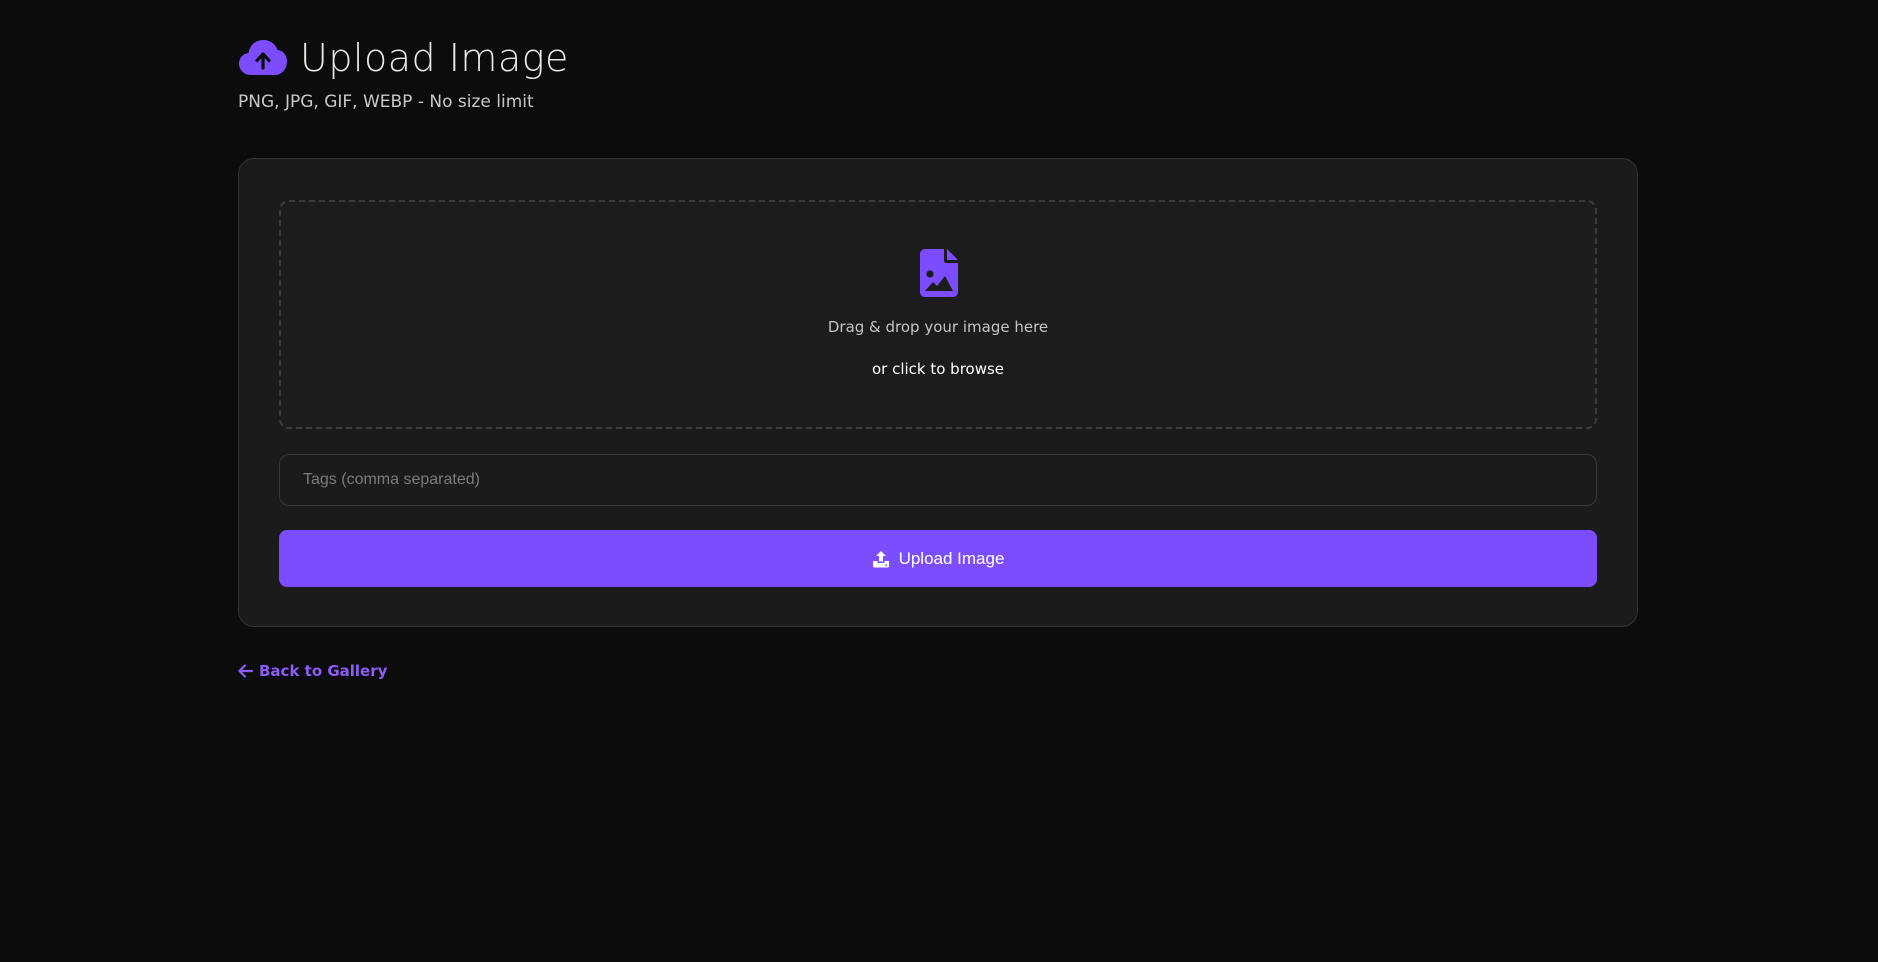 The height and width of the screenshot is (962, 1878). Describe the element at coordinates (263, 57) in the screenshot. I see `cloud-upload-icon` at that location.